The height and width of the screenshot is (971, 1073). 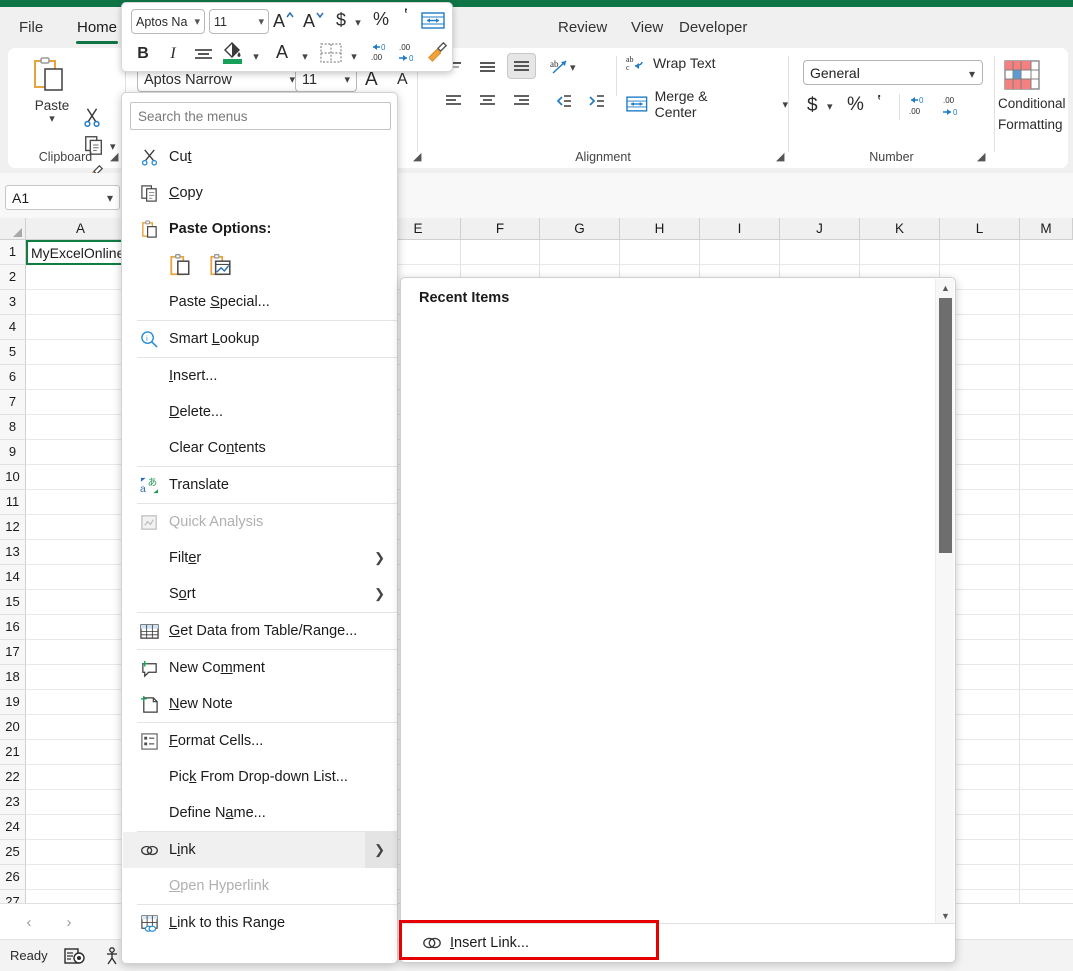 I want to click on mini-percent-style-button: %, so click(x=381, y=19).